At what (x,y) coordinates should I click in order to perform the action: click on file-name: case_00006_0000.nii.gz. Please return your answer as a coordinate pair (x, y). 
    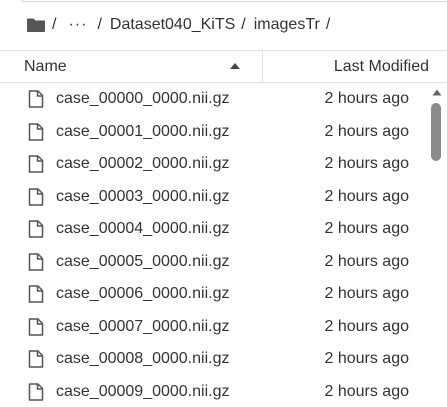
    Looking at the image, I should click on (143, 293).